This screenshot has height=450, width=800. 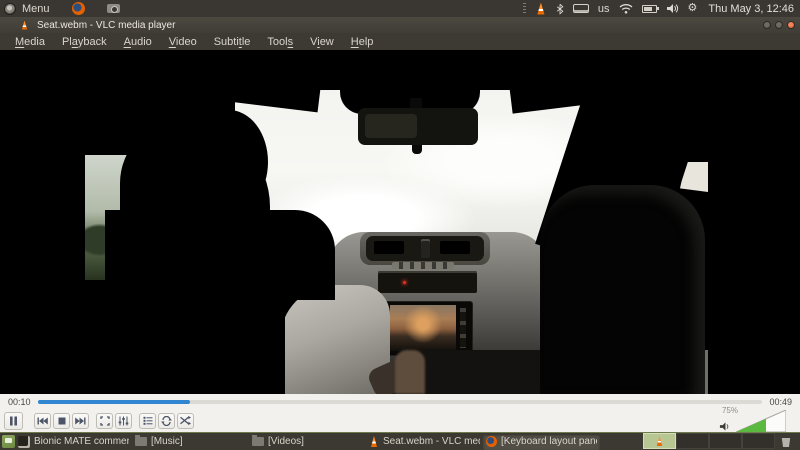 I want to click on volume-slider, so click(x=761, y=420).